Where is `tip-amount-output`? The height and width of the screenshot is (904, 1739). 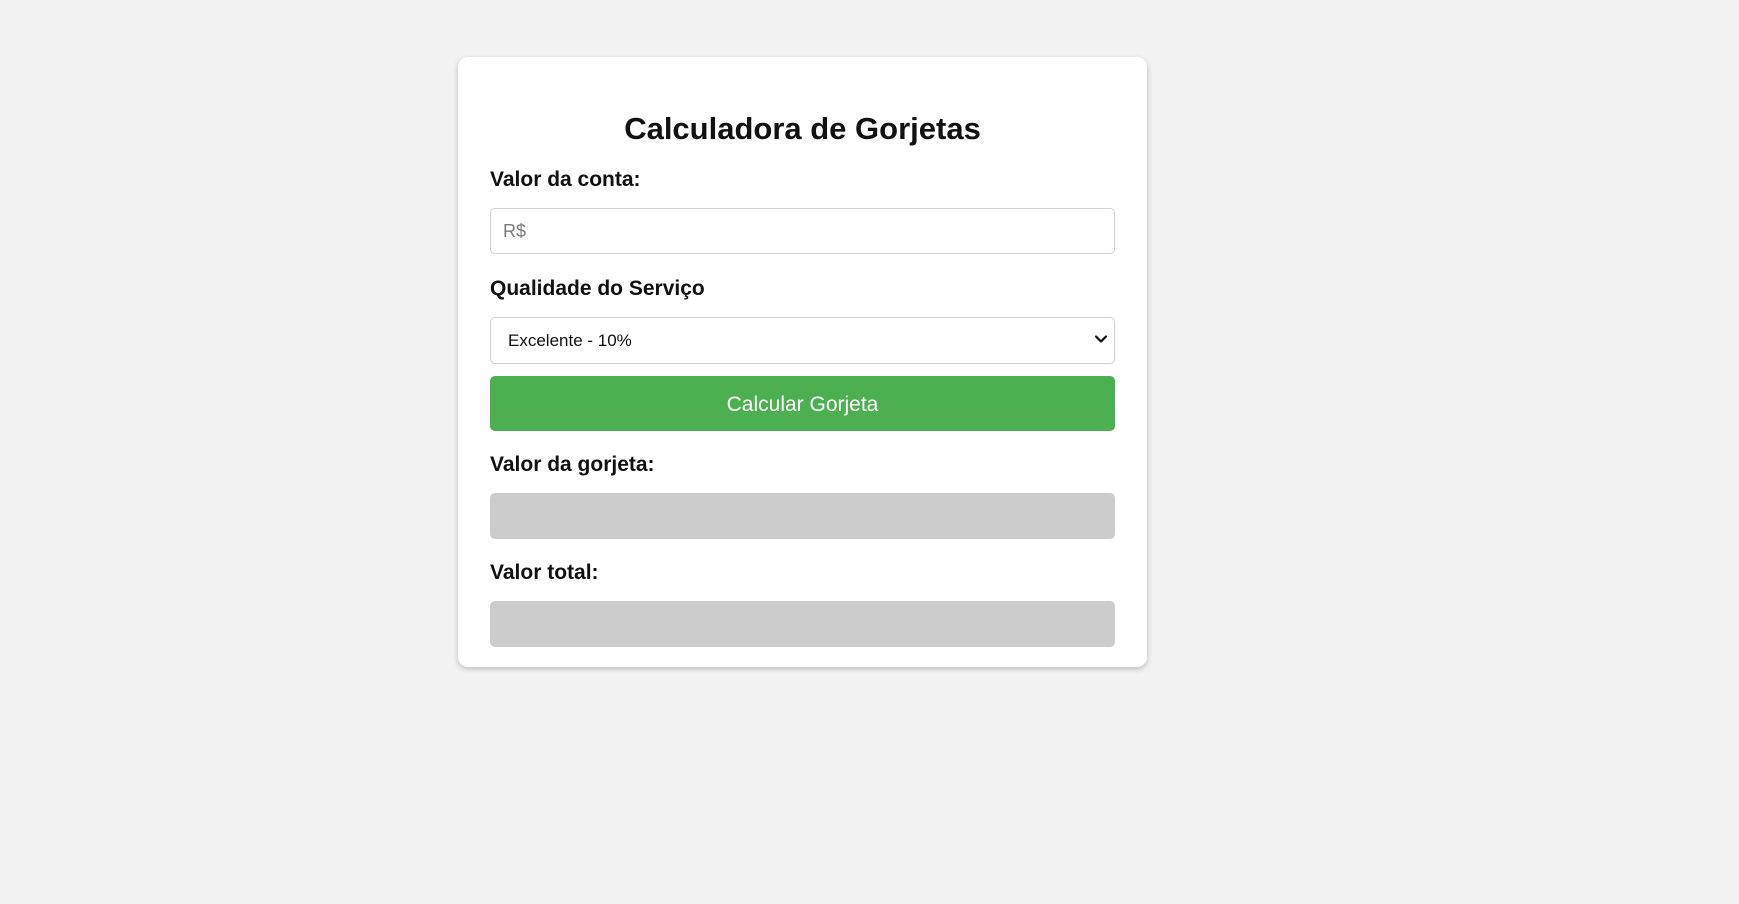 tip-amount-output is located at coordinates (802, 516).